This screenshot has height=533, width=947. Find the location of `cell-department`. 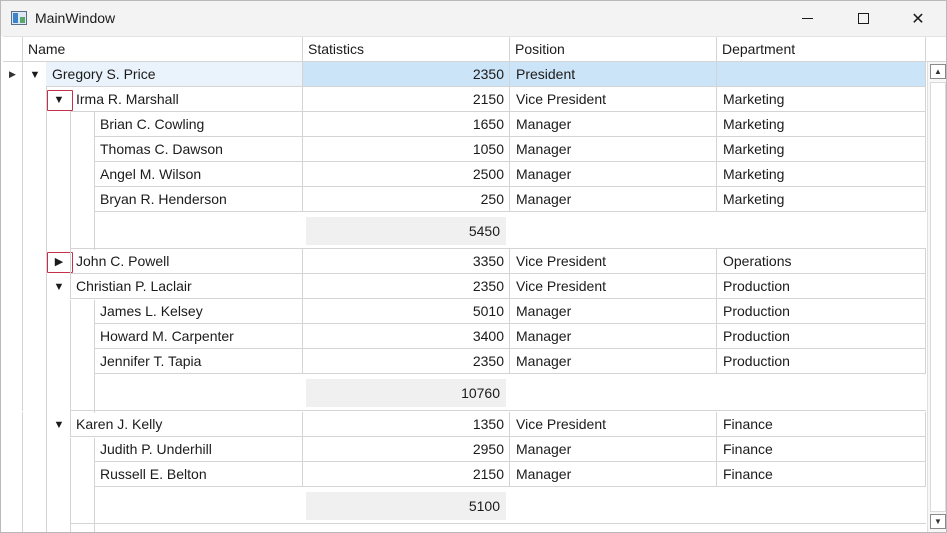

cell-department is located at coordinates (821, 74).